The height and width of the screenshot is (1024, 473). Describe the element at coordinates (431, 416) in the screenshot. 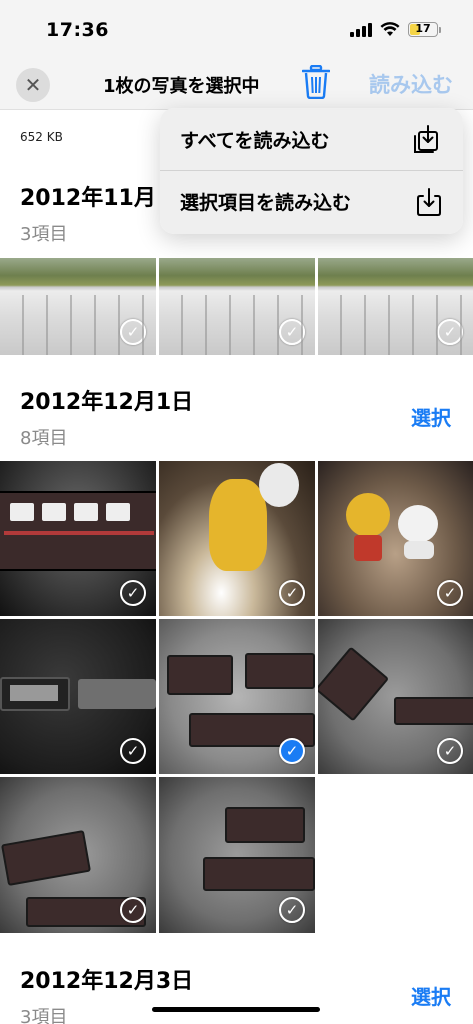

I see `select-button-section-2: 選択` at that location.